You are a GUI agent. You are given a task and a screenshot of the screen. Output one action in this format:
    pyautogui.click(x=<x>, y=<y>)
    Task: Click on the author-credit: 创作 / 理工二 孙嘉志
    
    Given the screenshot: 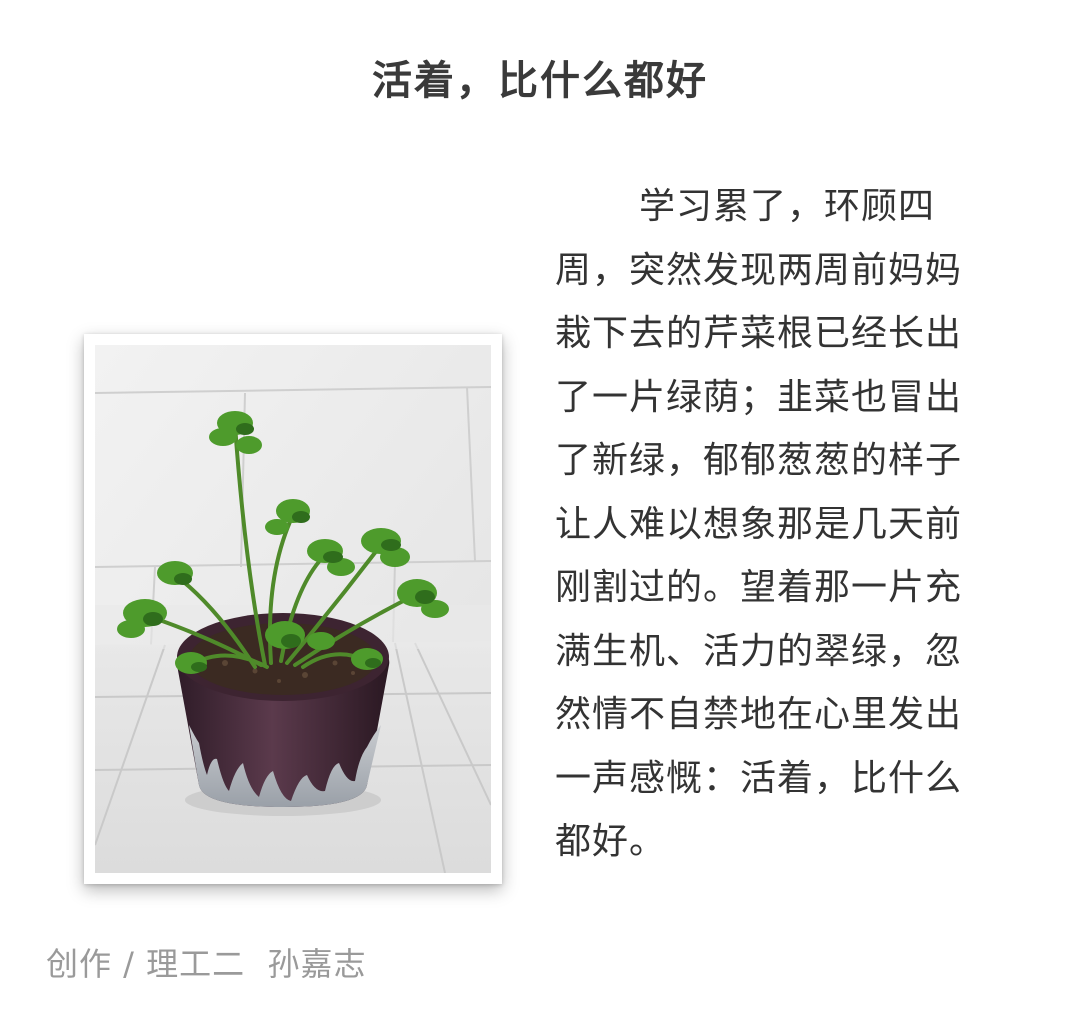 What is the action you would take?
    pyautogui.click(x=206, y=964)
    